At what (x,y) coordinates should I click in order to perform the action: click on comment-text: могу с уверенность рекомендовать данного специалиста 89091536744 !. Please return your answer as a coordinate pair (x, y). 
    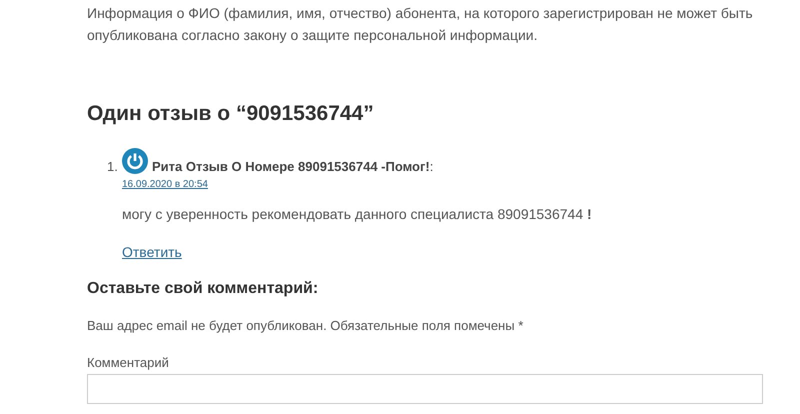
    Looking at the image, I should click on (357, 214).